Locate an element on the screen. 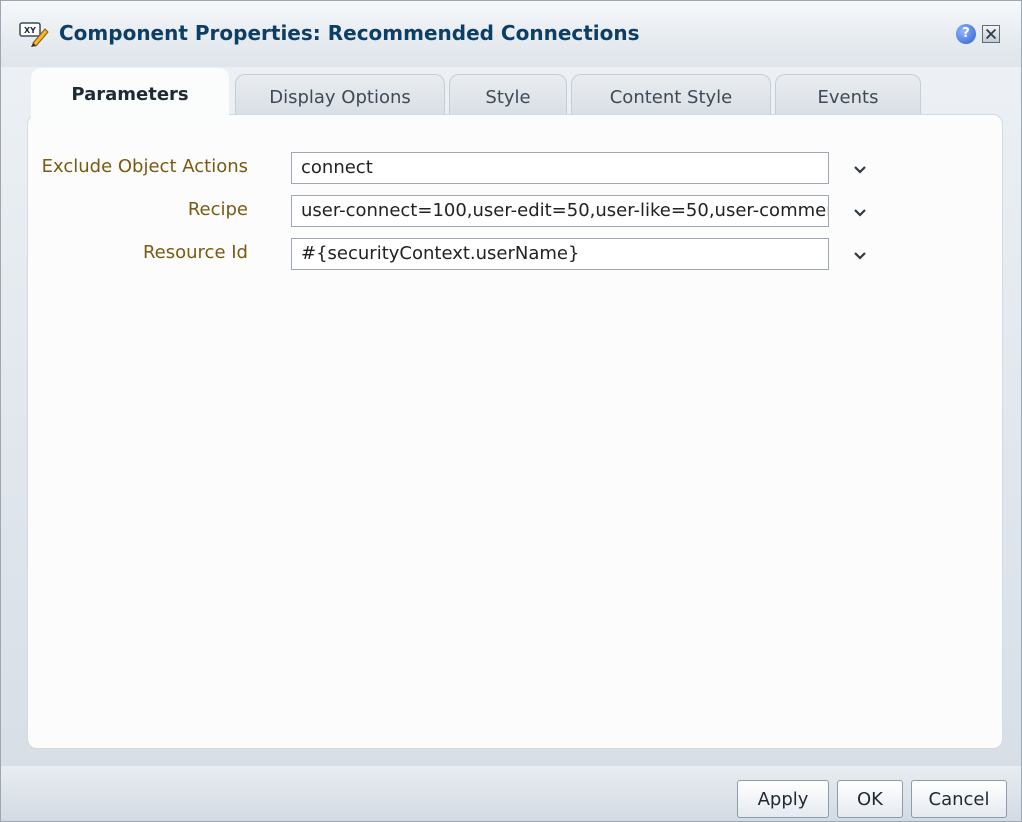 This screenshot has width=1022, height=822. ok-button: OK is located at coordinates (870, 799).